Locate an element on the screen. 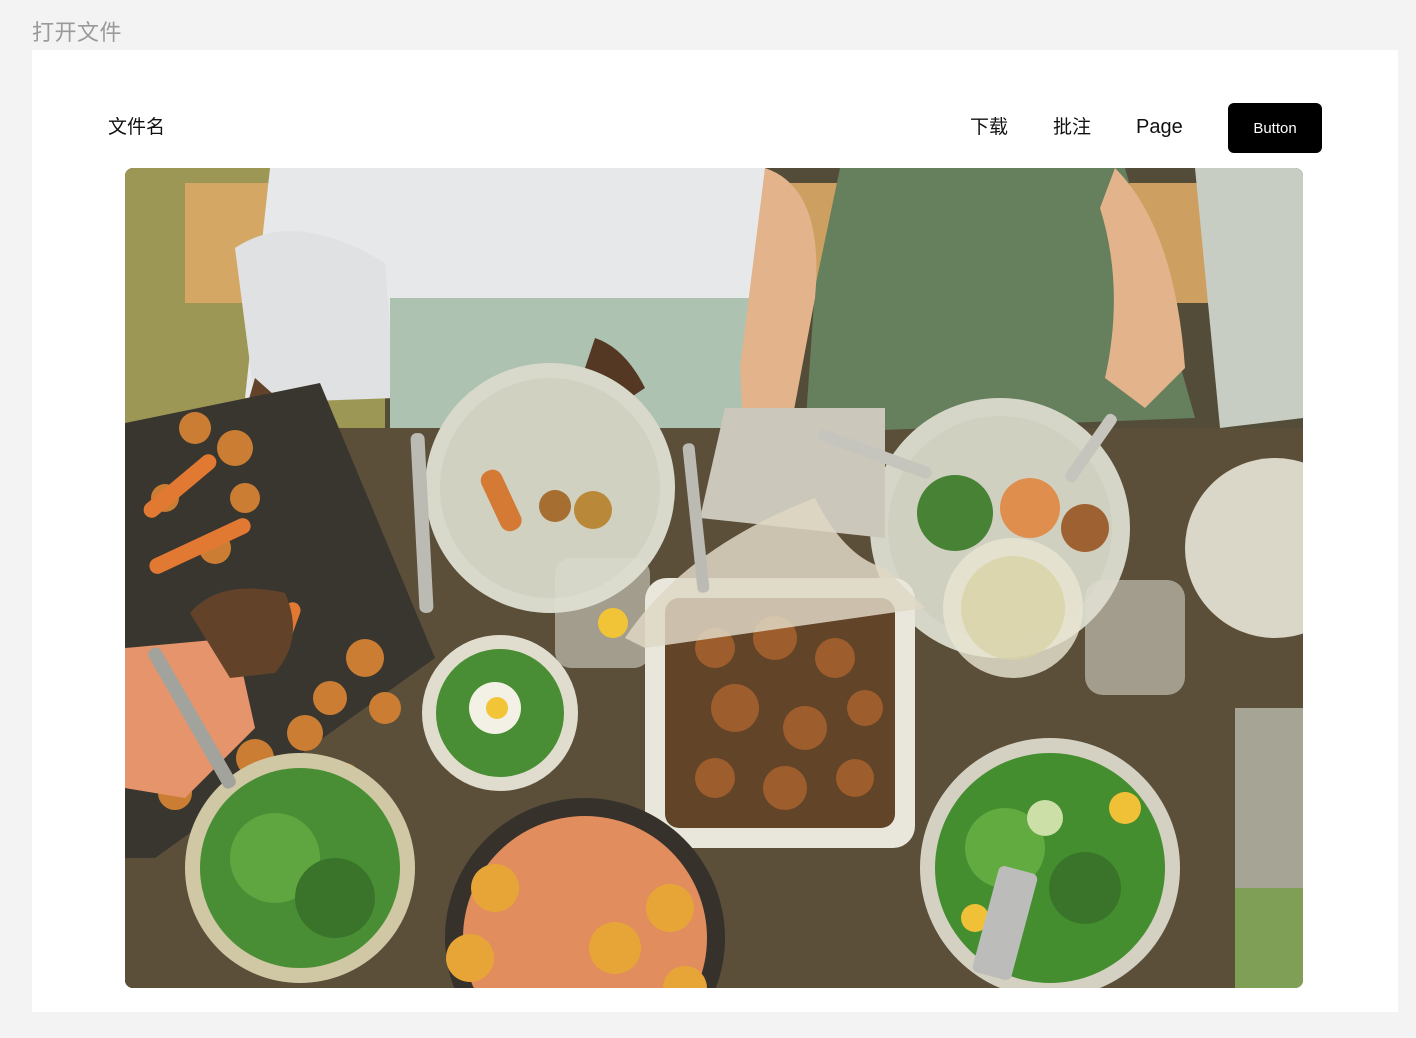 The width and height of the screenshot is (1416, 1038). primary-button: Button is located at coordinates (1275, 128).